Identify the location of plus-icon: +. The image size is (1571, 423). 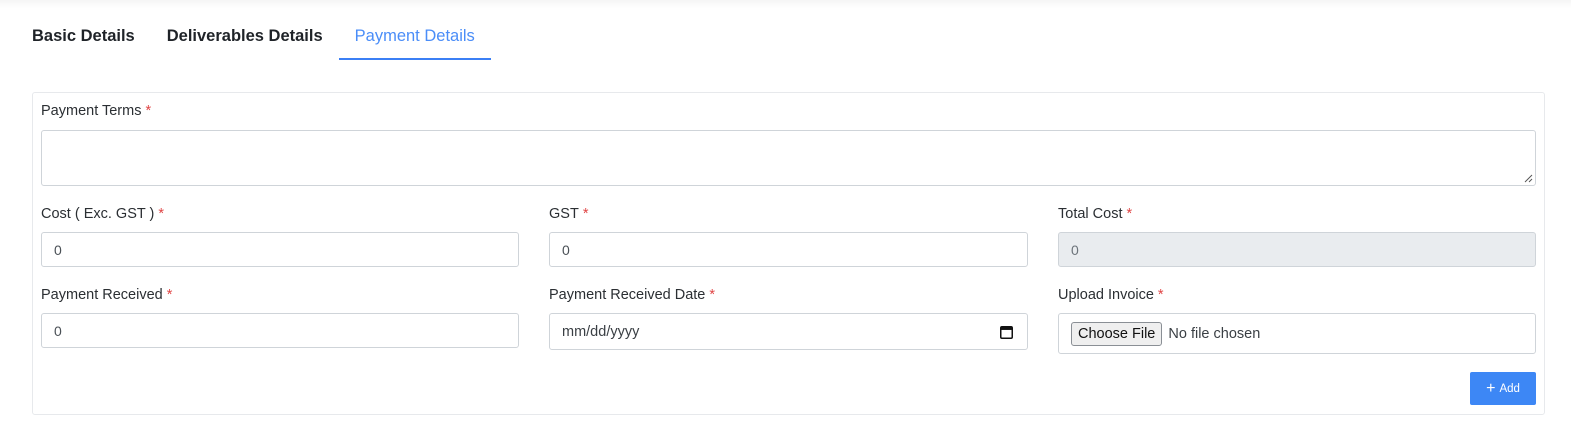
(1491, 388).